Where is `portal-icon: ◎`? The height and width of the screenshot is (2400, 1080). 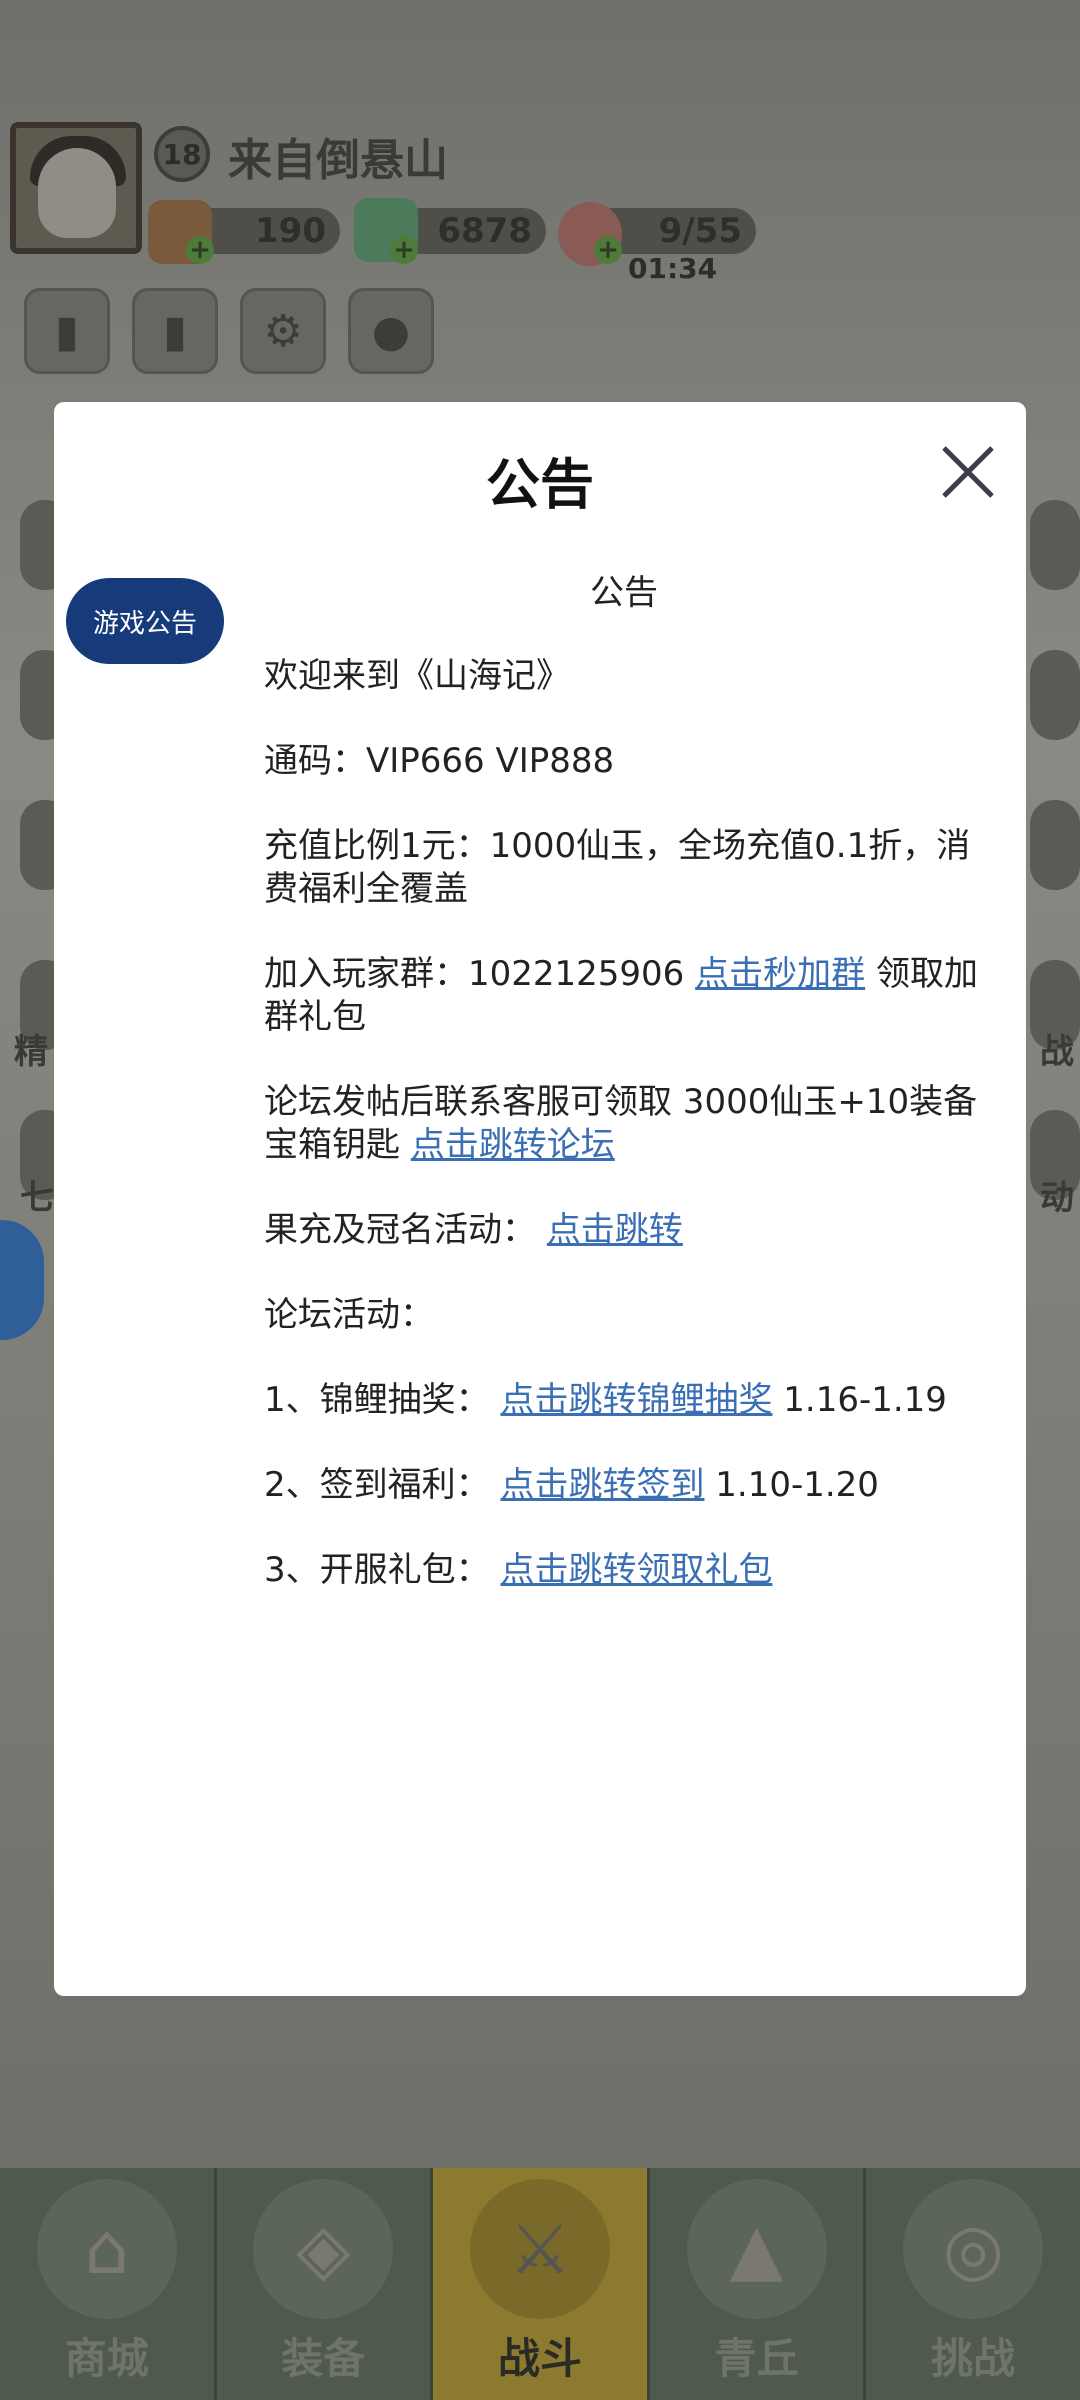
portal-icon: ◎ is located at coordinates (973, 2249).